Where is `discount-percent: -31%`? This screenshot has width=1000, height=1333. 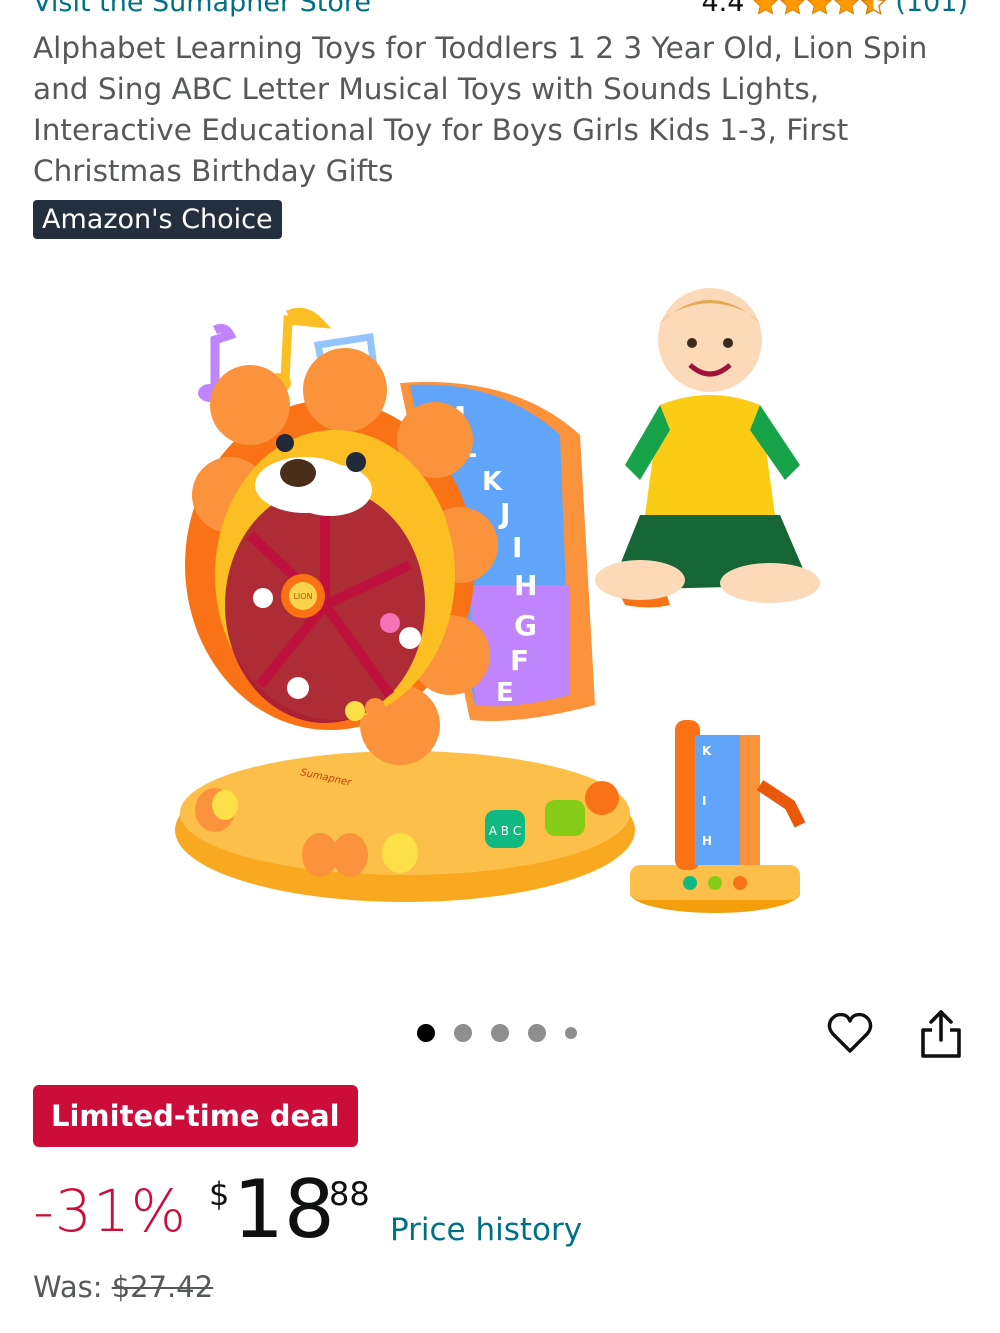
discount-percent: -31% is located at coordinates (110, 1211).